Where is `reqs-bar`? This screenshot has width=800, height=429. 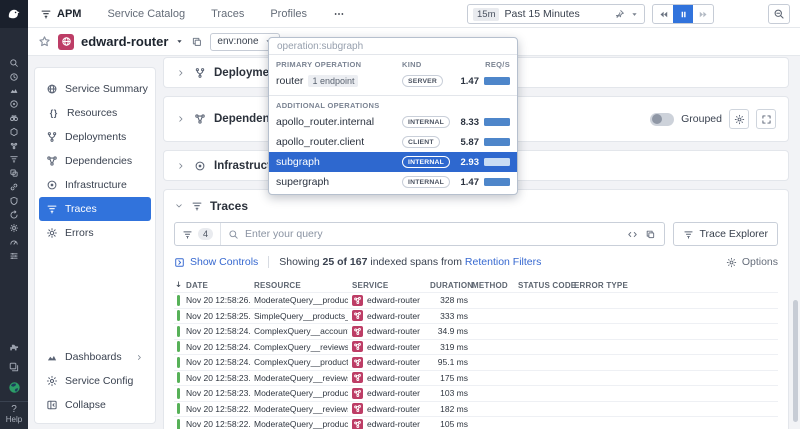 reqs-bar is located at coordinates (497, 81).